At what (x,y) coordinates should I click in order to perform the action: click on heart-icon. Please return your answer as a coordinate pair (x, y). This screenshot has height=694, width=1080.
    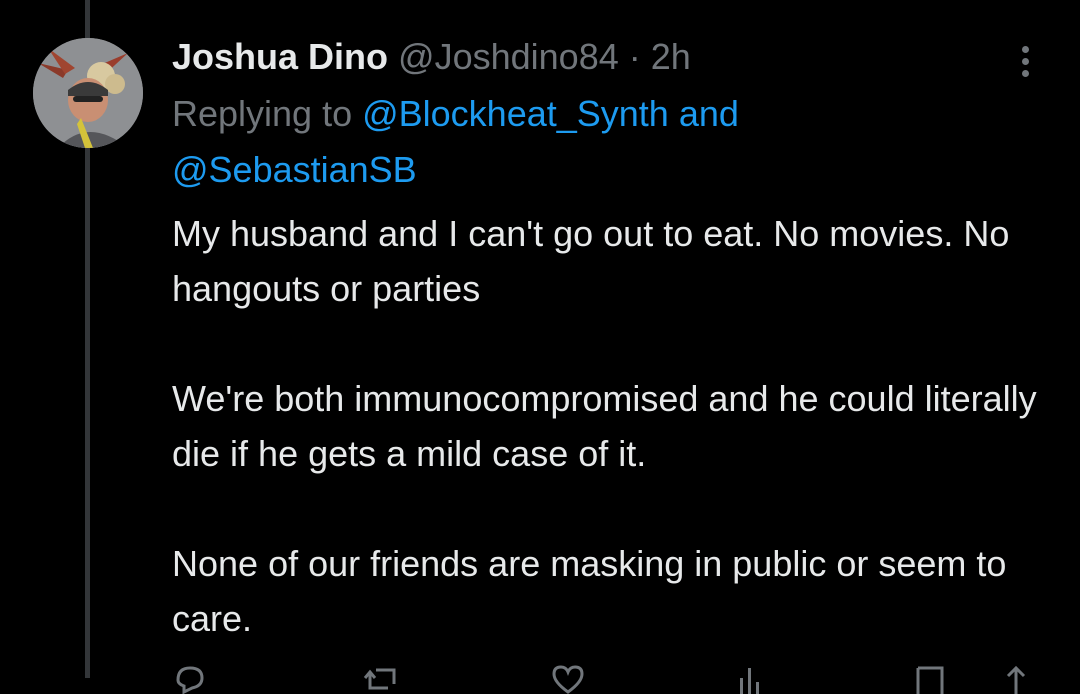
    Looking at the image, I should click on (568, 679).